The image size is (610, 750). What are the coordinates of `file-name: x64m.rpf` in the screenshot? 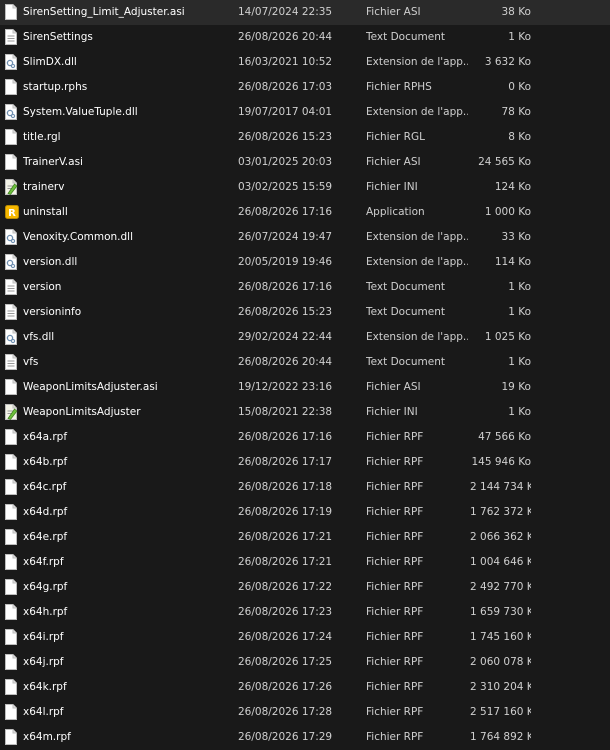 It's located at (125, 737).